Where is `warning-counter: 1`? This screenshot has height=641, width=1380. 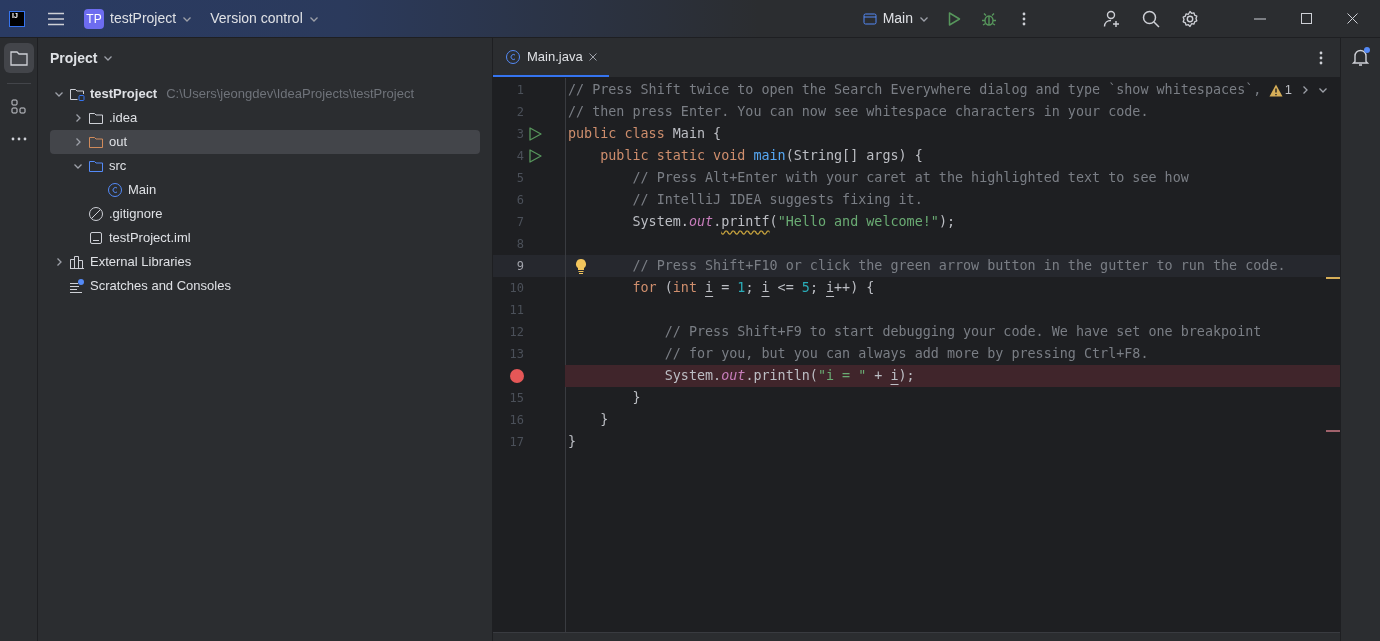 warning-counter: 1 is located at coordinates (1280, 90).